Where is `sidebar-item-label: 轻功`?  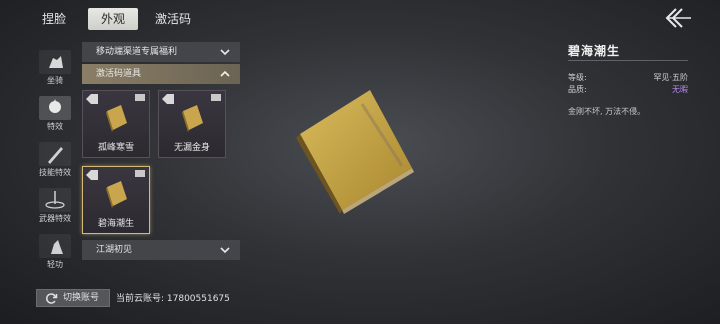
sidebar-item-label: 轻功 is located at coordinates (55, 264).